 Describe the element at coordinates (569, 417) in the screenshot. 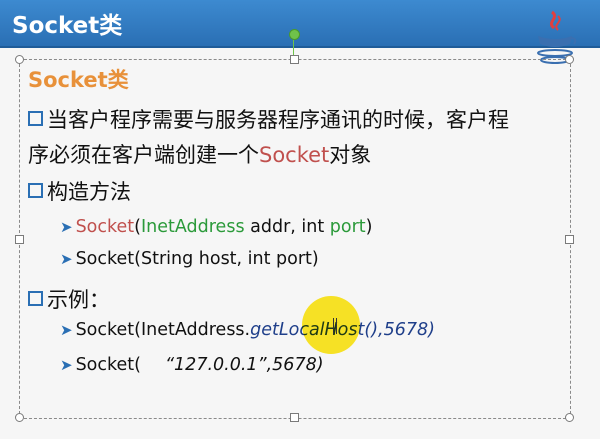

I see `resize-handle-bottom-right` at that location.